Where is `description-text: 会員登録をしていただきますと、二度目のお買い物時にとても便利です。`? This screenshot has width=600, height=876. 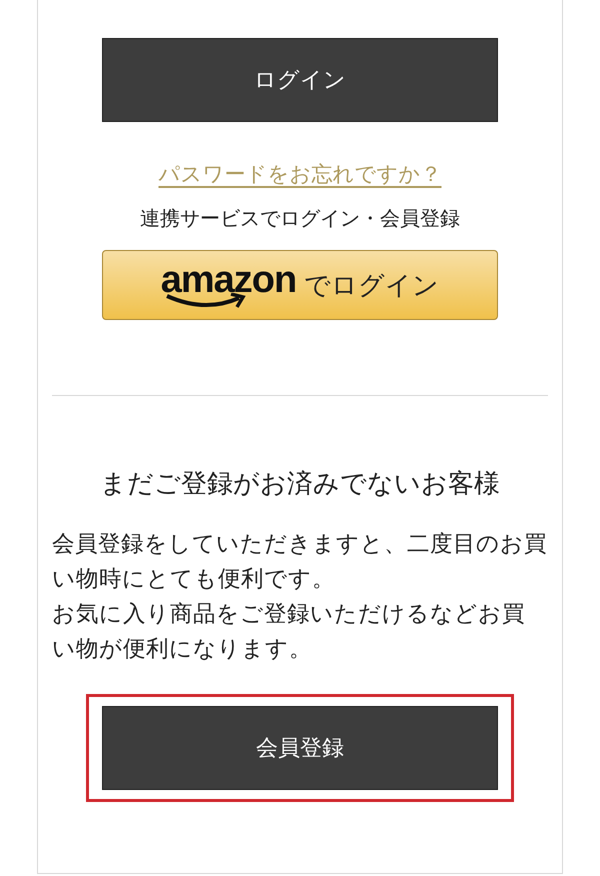
description-text: 会員登録をしていただきますと、二度目のお買い物時にとても便利です。 is located at coordinates (300, 562).